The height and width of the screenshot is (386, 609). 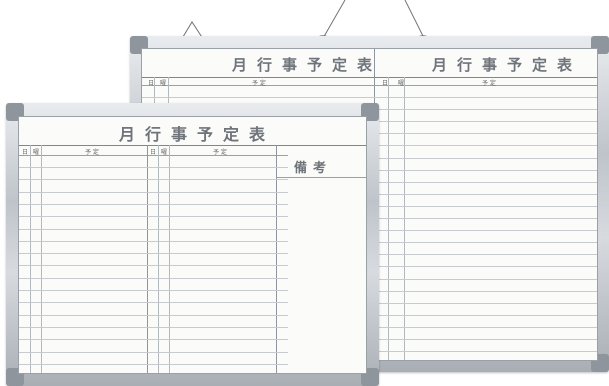 I want to click on remarks-label: 備考, so click(x=313, y=168).